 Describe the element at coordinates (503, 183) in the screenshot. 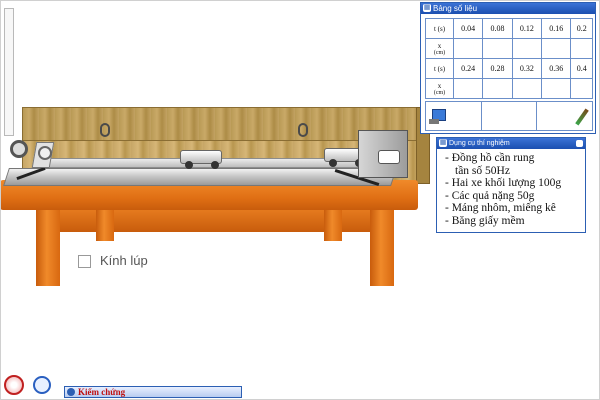

I see `list-item: - Hai xe khối lượng 100g` at that location.